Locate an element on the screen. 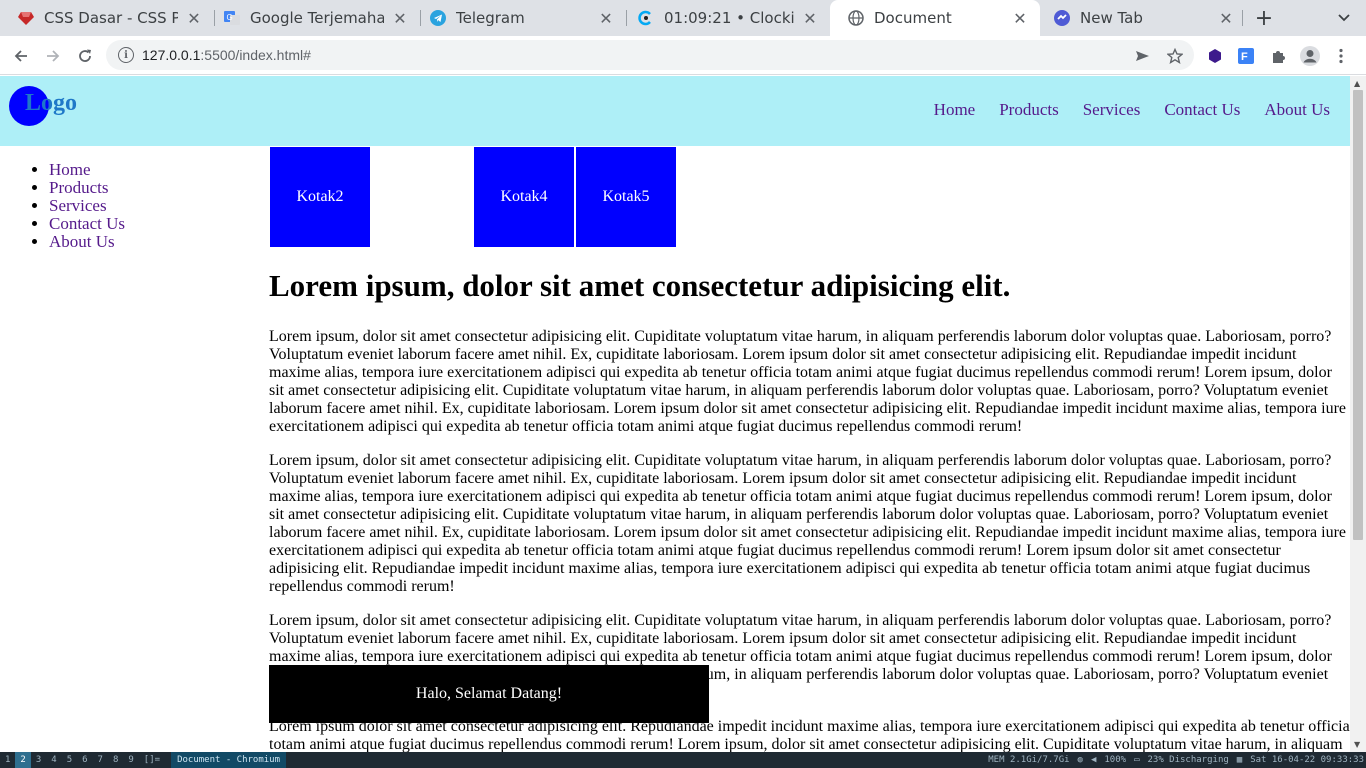  puzzle-icon is located at coordinates (1279, 57).